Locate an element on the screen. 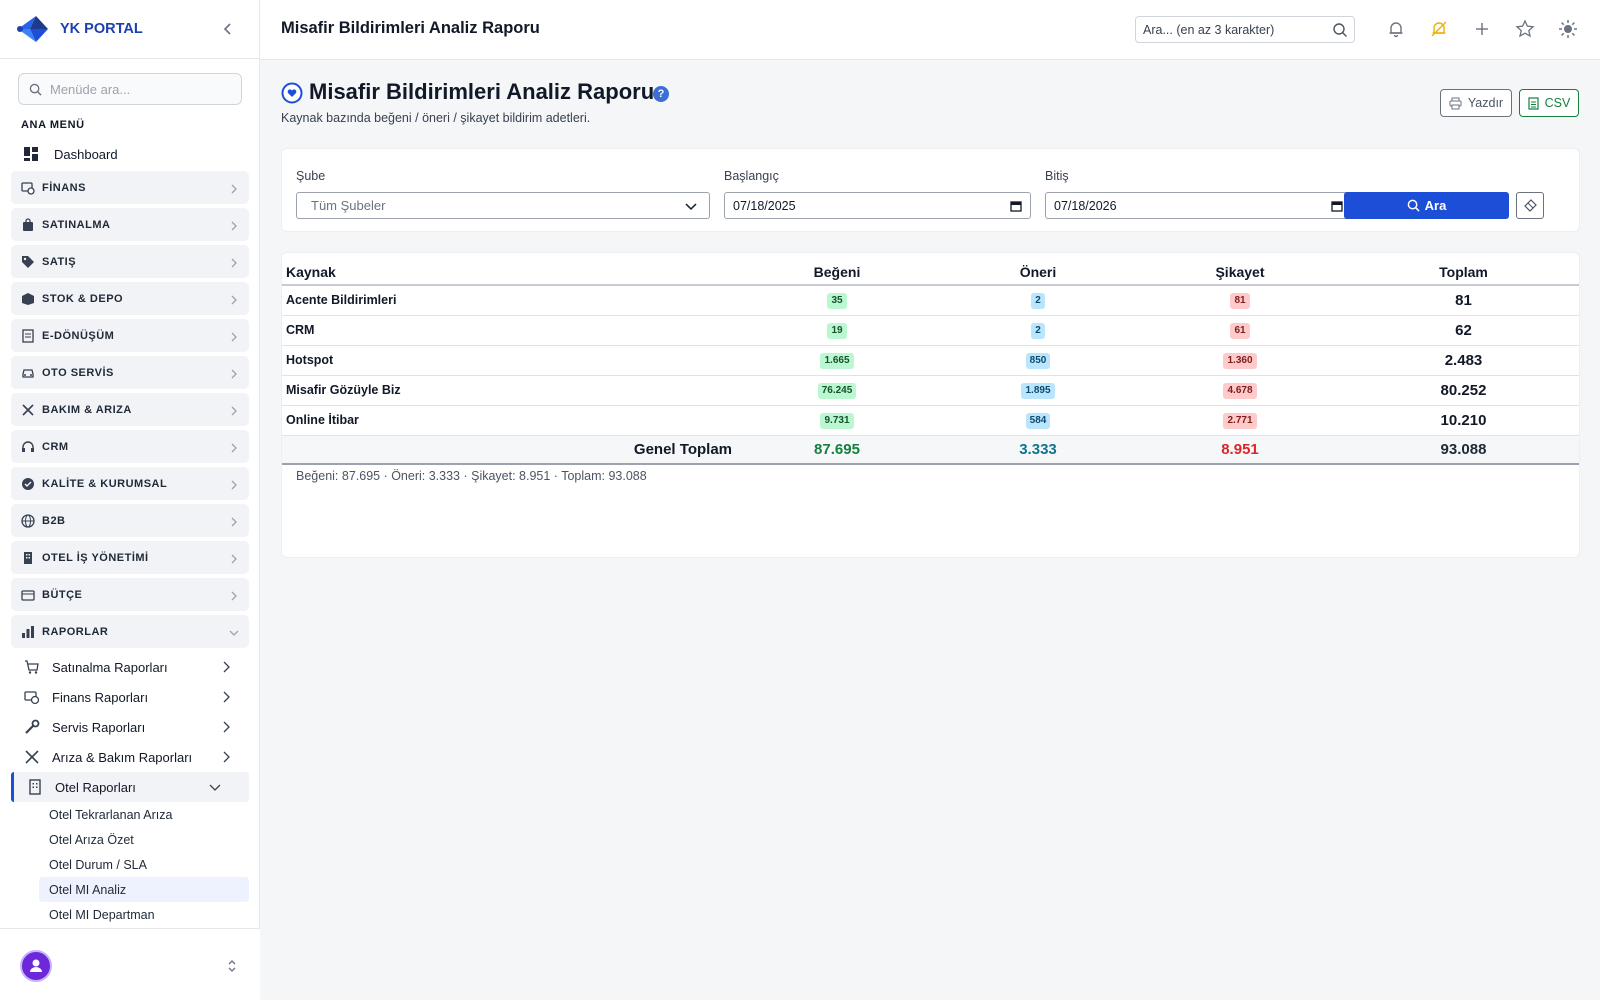  menu-search is located at coordinates (130, 89).